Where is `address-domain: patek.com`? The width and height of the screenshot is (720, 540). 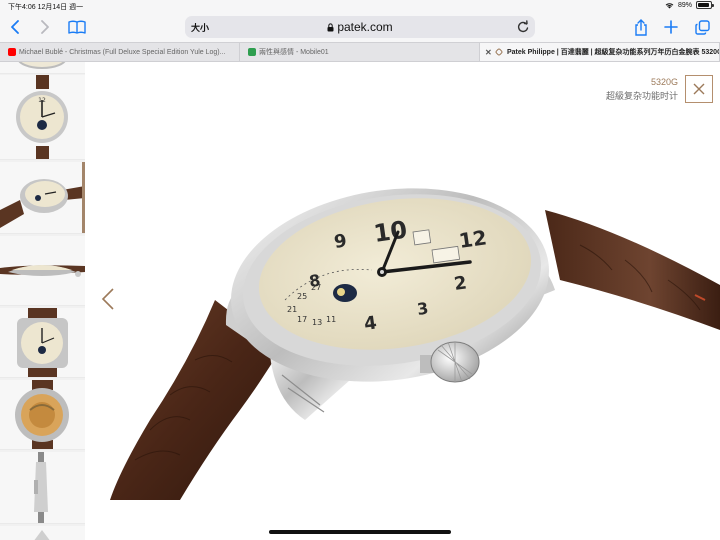 address-domain: patek.com is located at coordinates (360, 27).